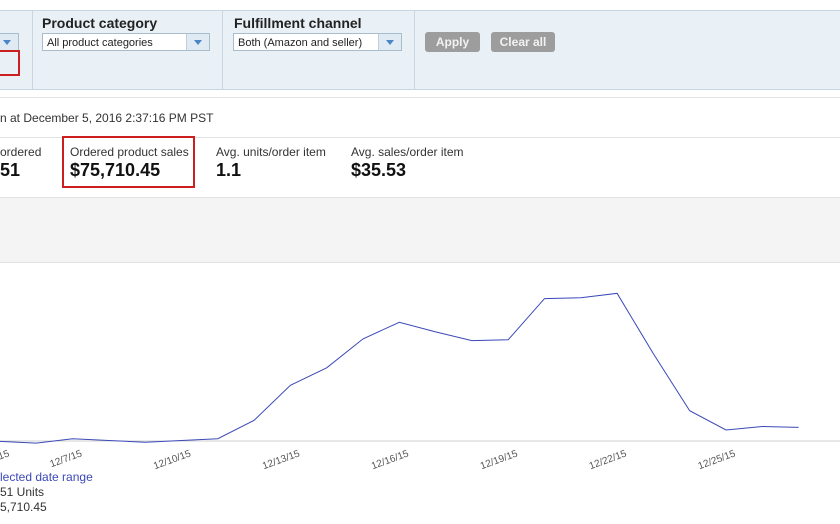  Describe the element at coordinates (5, 455) in the screenshot. I see `x-tick-label: 15` at that location.